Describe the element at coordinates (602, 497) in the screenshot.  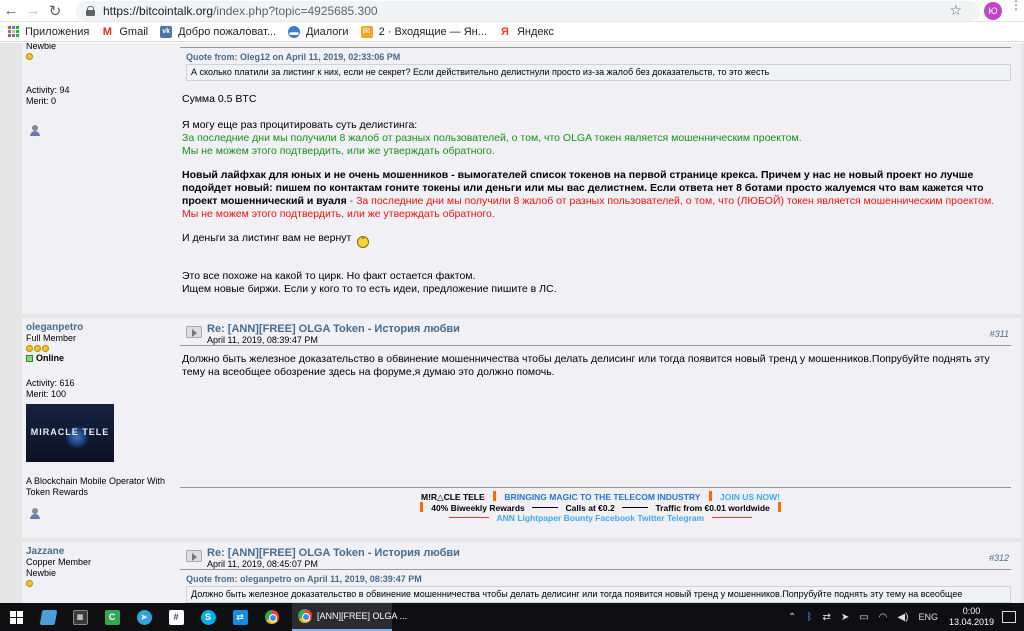
I see `signature-tagline: BRINGING MAGIC TO THE TELECOM INDUSTRY` at that location.